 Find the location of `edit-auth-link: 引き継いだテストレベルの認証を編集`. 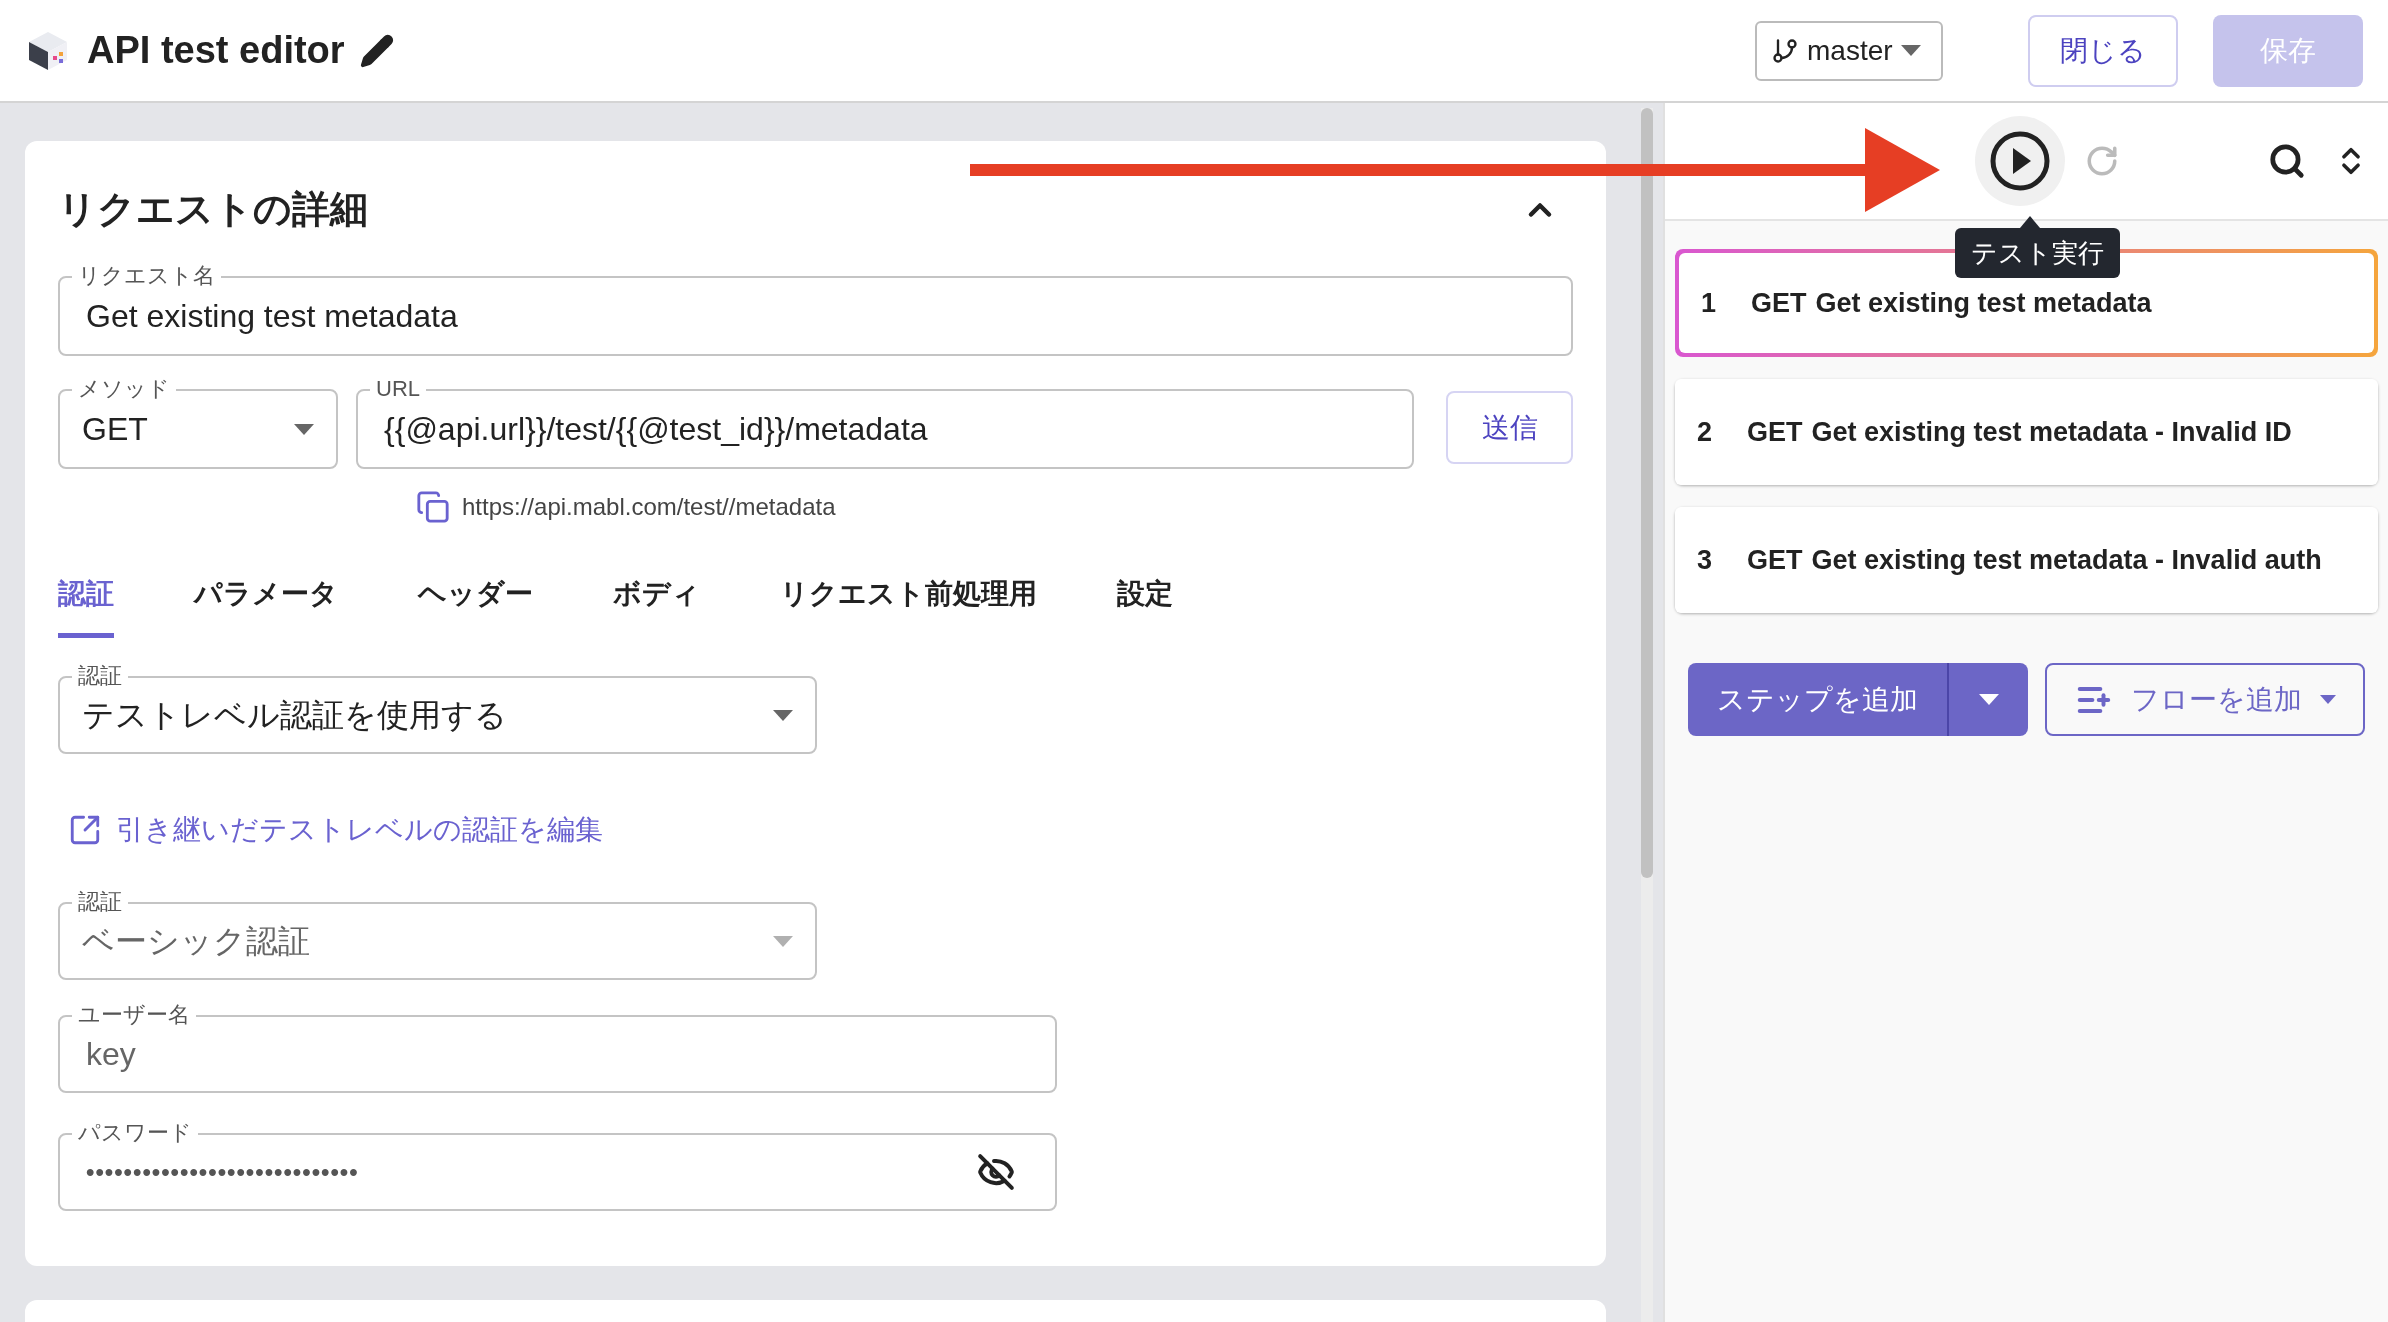

edit-auth-link: 引き継いだテストレベルの認証を編集 is located at coordinates (820, 830).